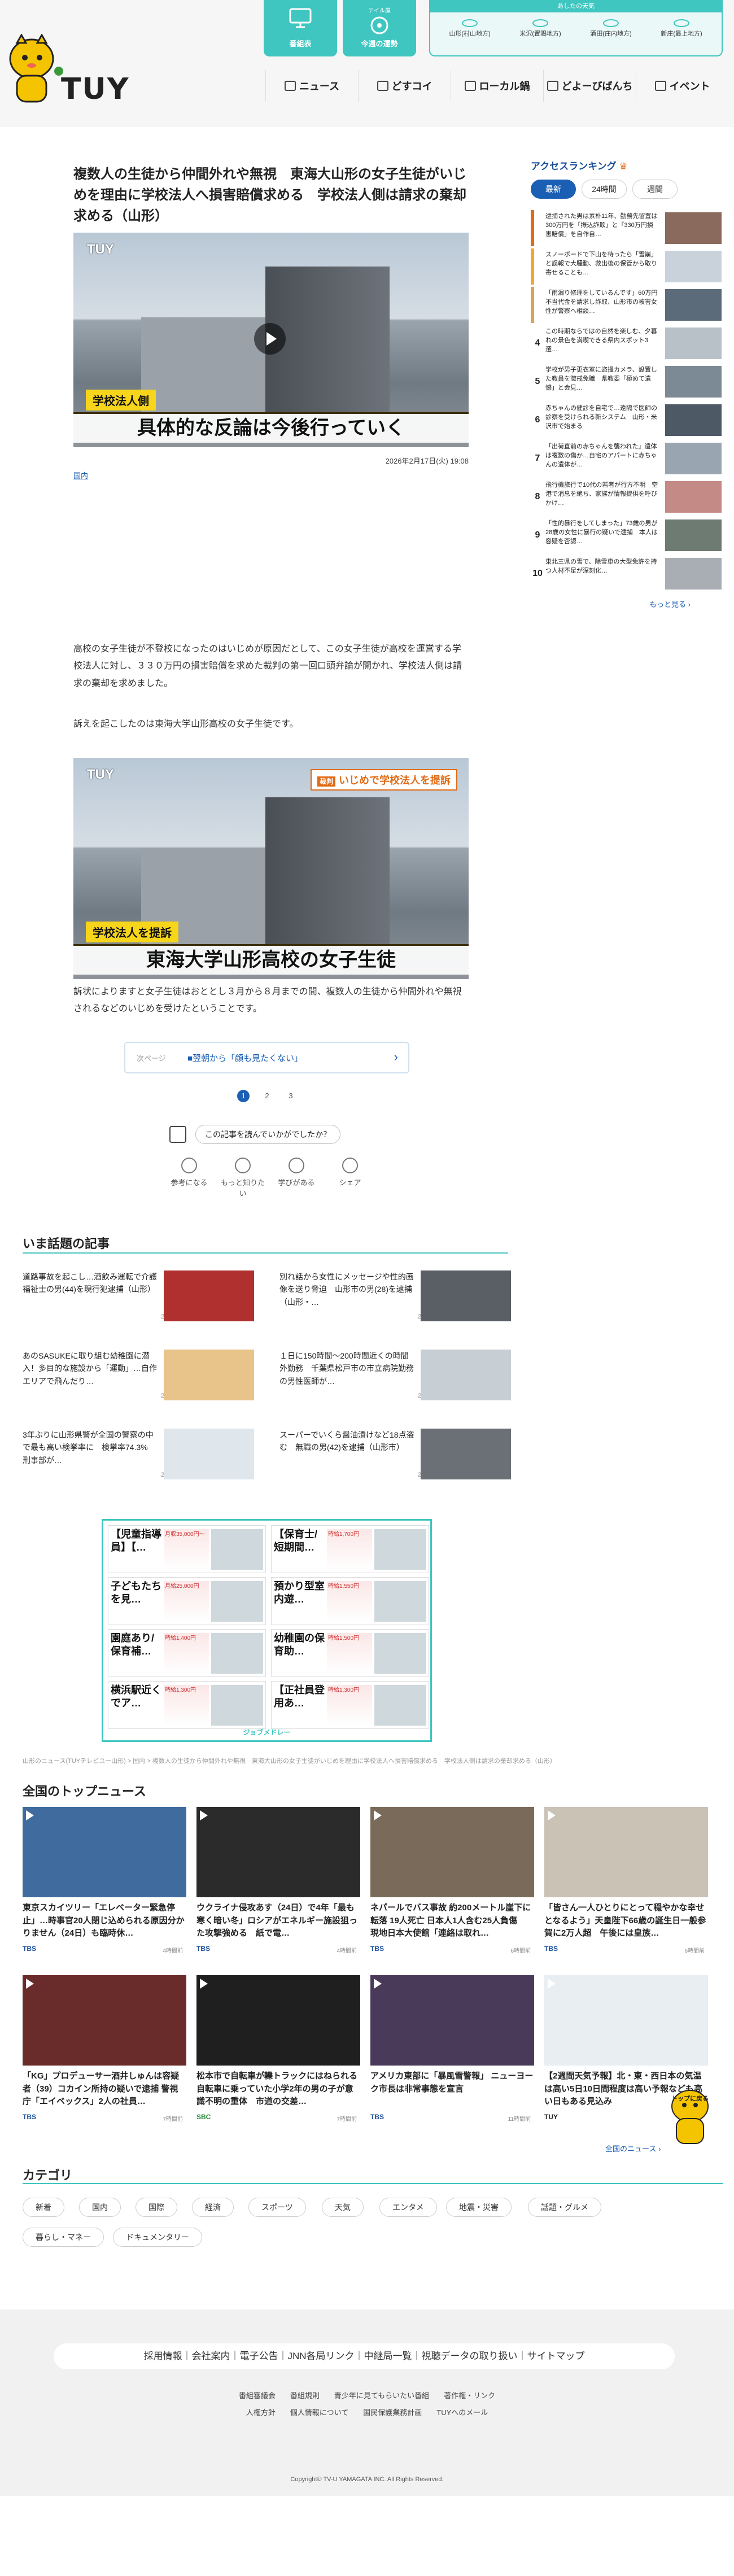  What do you see at coordinates (43, 2207) in the screenshot?
I see `category-chip: 新着` at bounding box center [43, 2207].